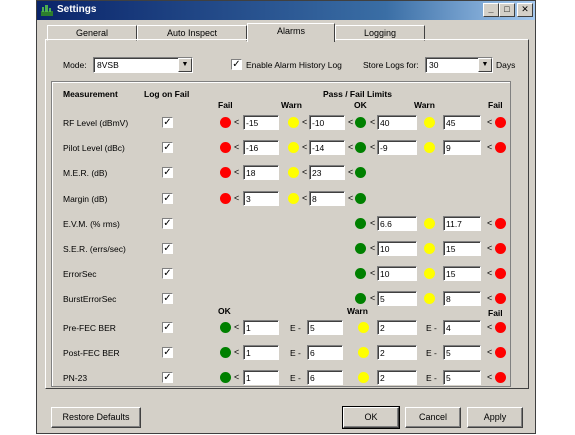 Image resolution: width=575 pixels, height=435 pixels. I want to click on fail-low-input: 3, so click(261, 198).